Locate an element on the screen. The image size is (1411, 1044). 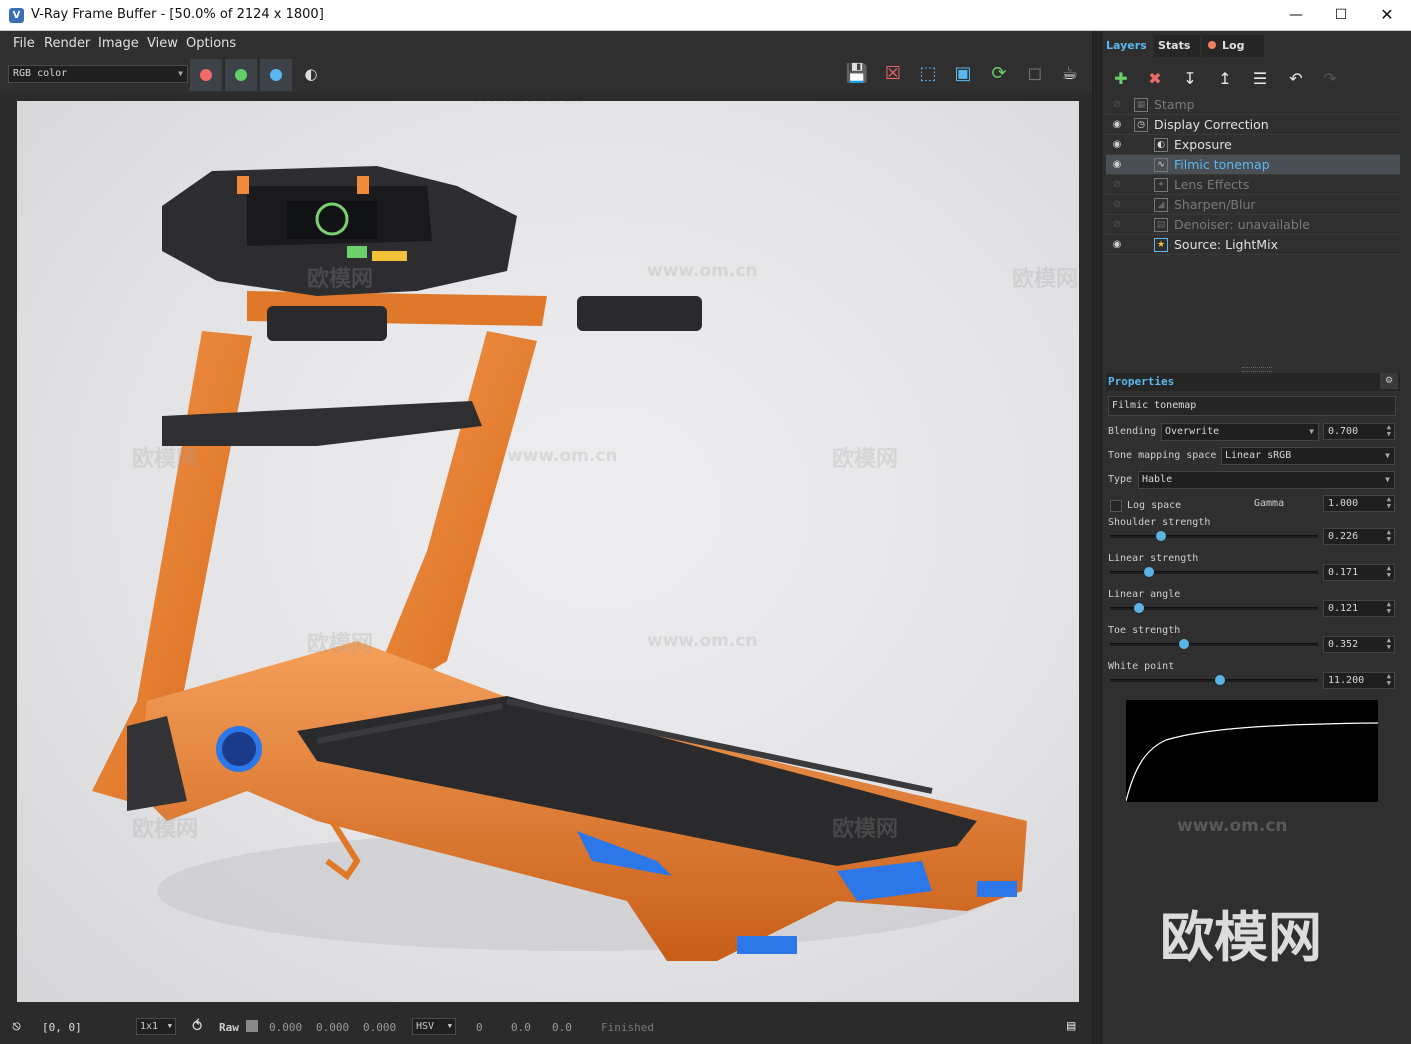
layer-type-icon: ◢ is located at coordinates (1161, 205).